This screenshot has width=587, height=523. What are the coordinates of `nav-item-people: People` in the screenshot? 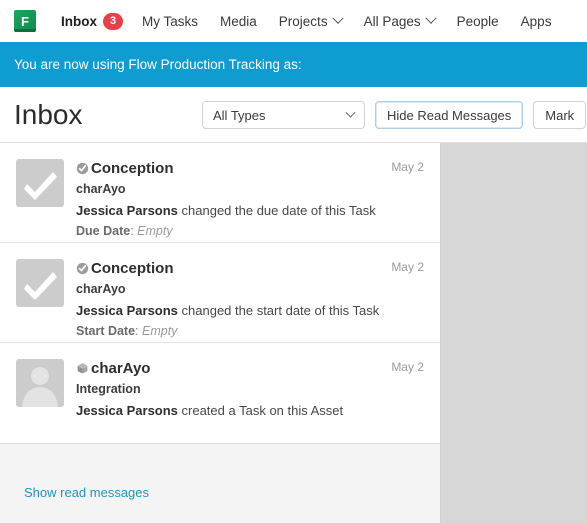 It's located at (478, 21).